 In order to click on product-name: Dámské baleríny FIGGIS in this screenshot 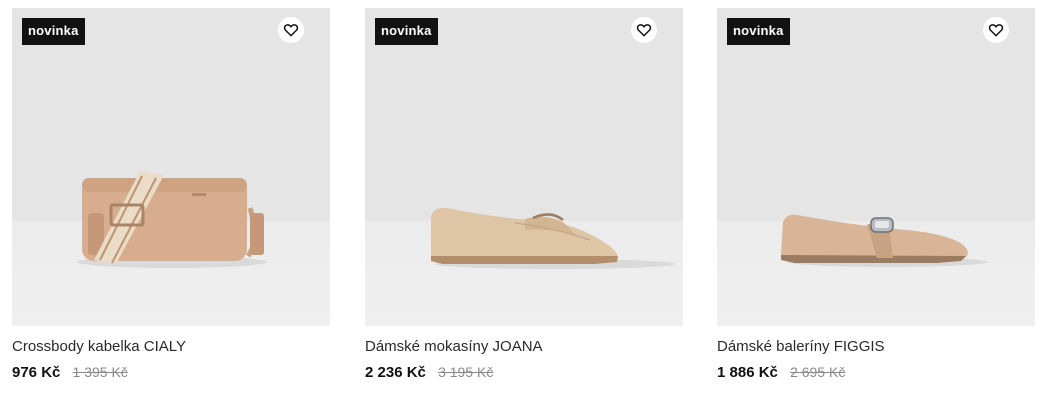, I will do `click(876, 347)`.